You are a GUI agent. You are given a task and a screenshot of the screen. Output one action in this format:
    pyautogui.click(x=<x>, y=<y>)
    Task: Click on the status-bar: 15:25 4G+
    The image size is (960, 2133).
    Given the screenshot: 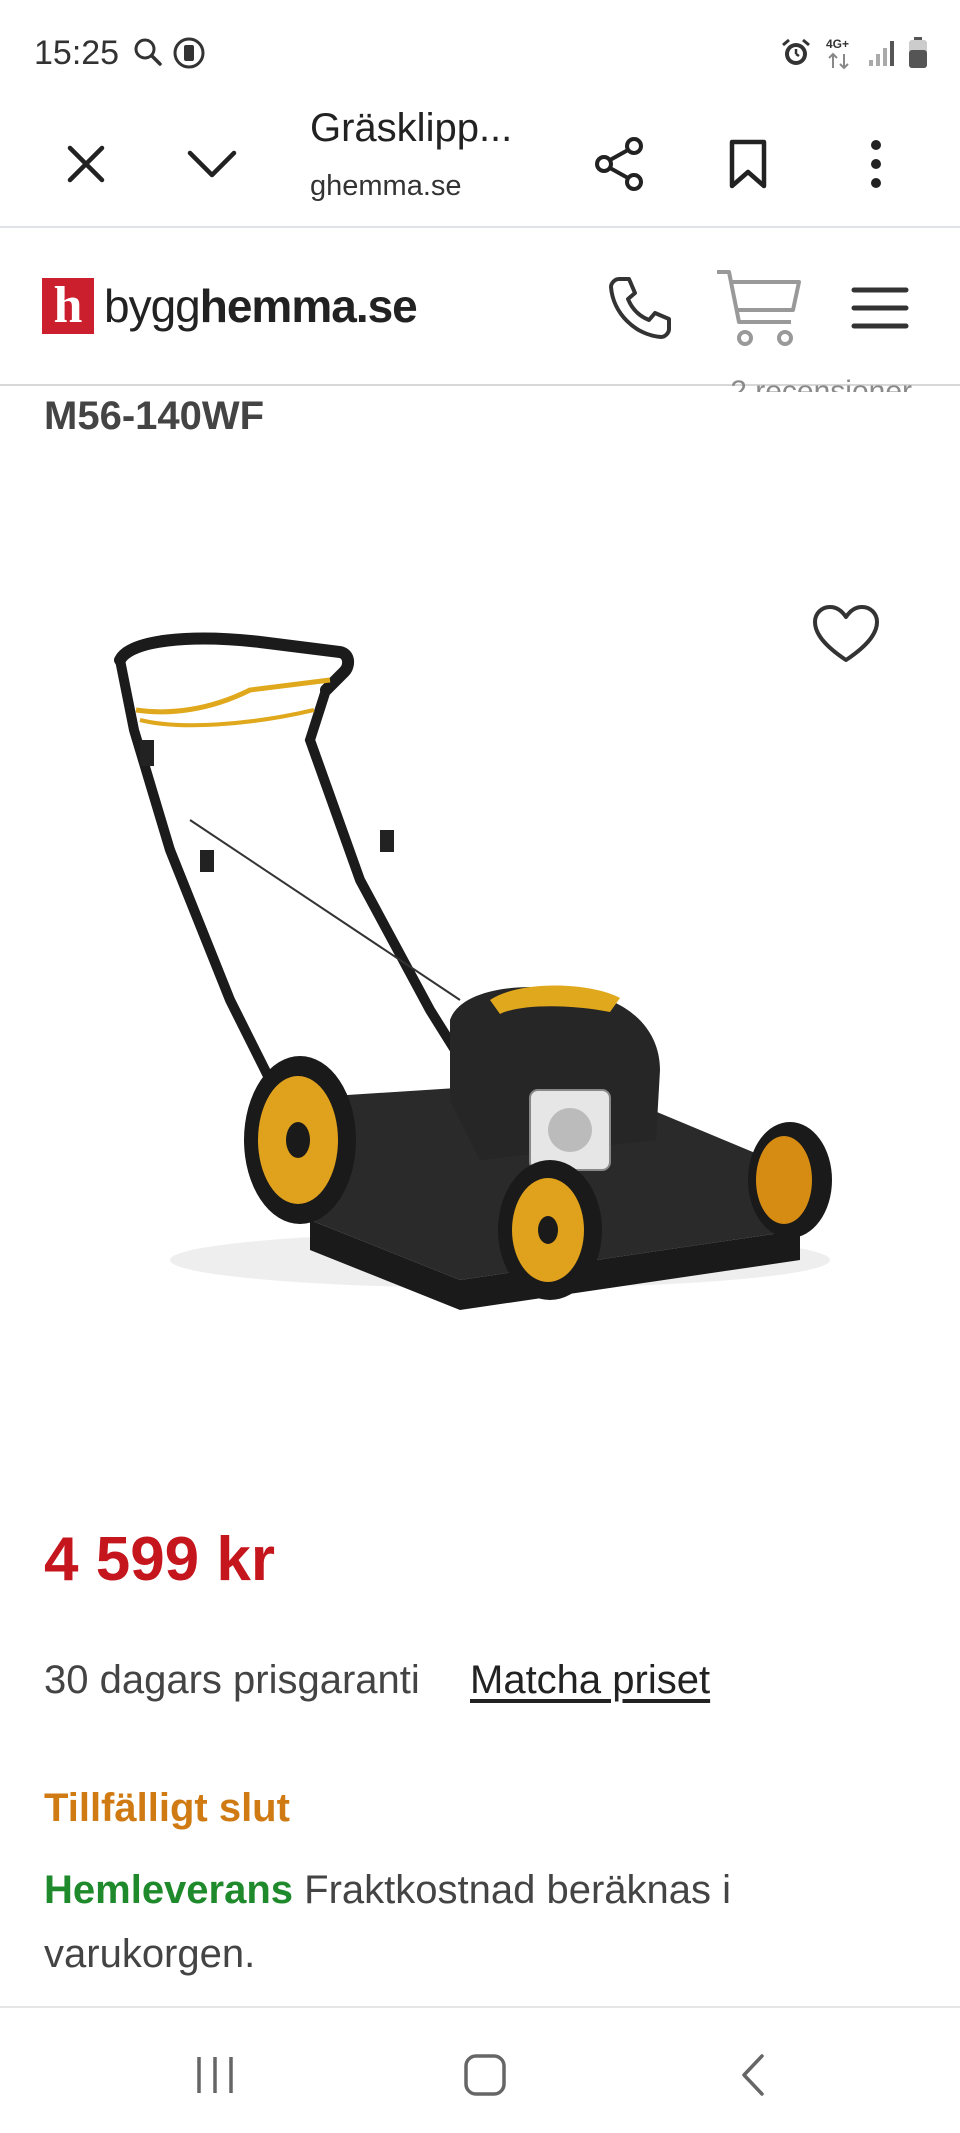 What is the action you would take?
    pyautogui.click(x=480, y=50)
    